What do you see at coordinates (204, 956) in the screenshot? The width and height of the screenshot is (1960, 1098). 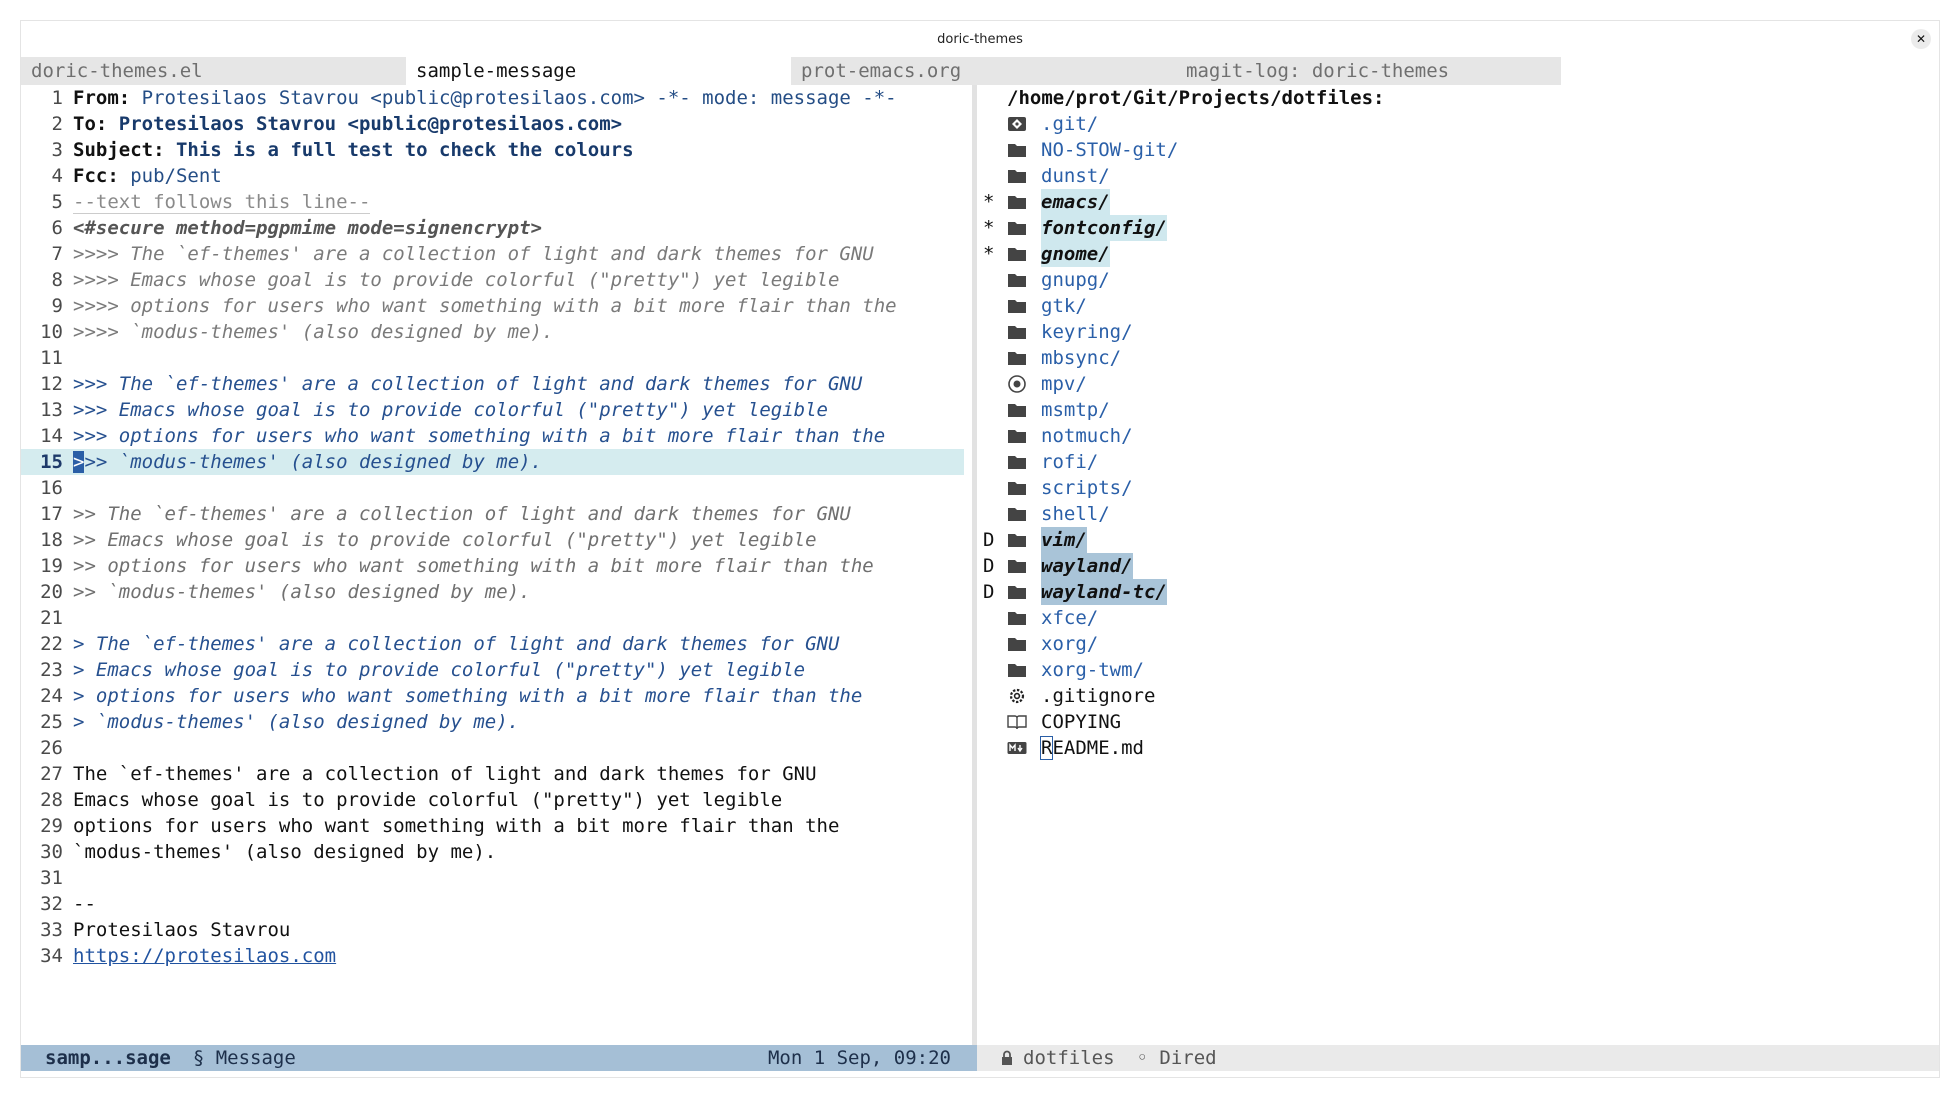 I see `signature-link: https://protesilaos.com` at bounding box center [204, 956].